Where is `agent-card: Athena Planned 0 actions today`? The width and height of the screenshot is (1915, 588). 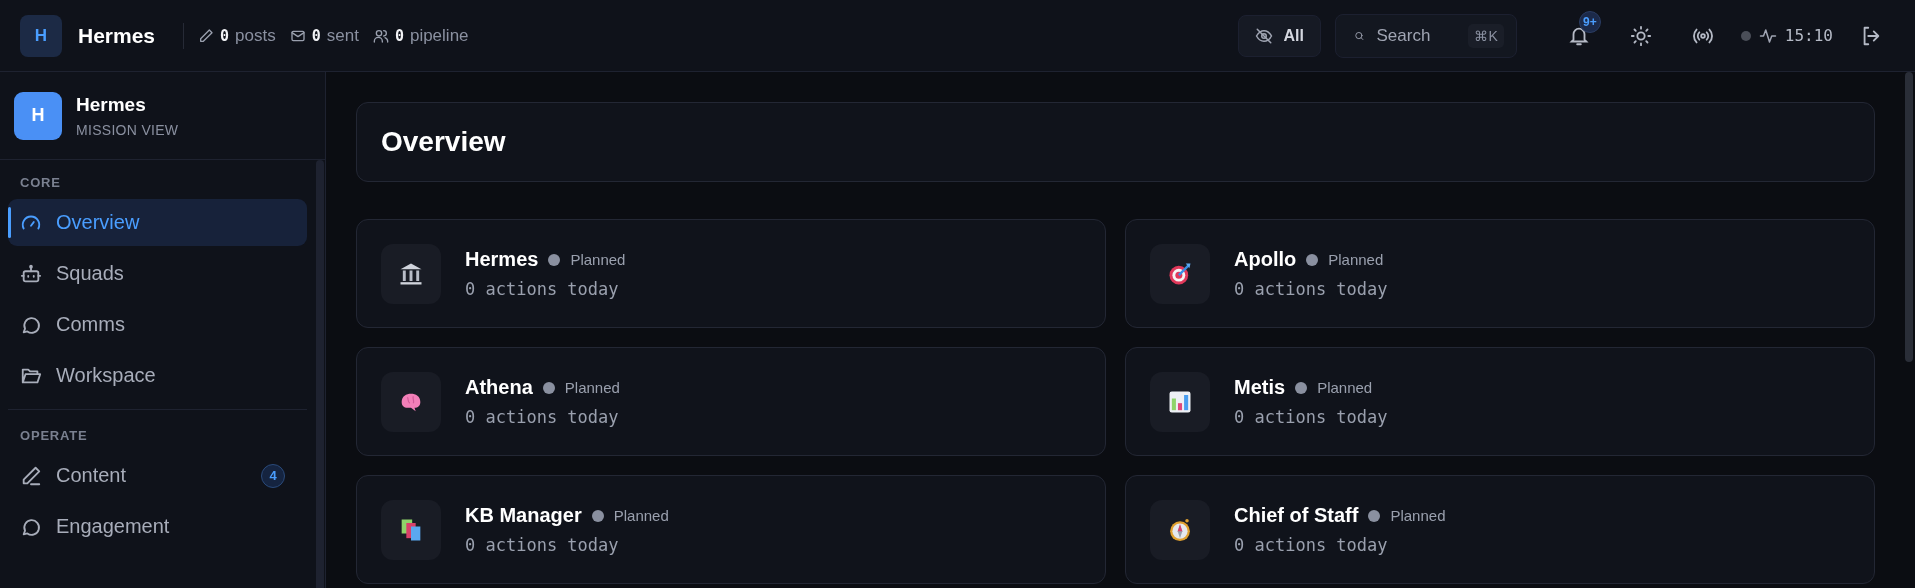
agent-card: Athena Planned 0 actions today is located at coordinates (731, 401).